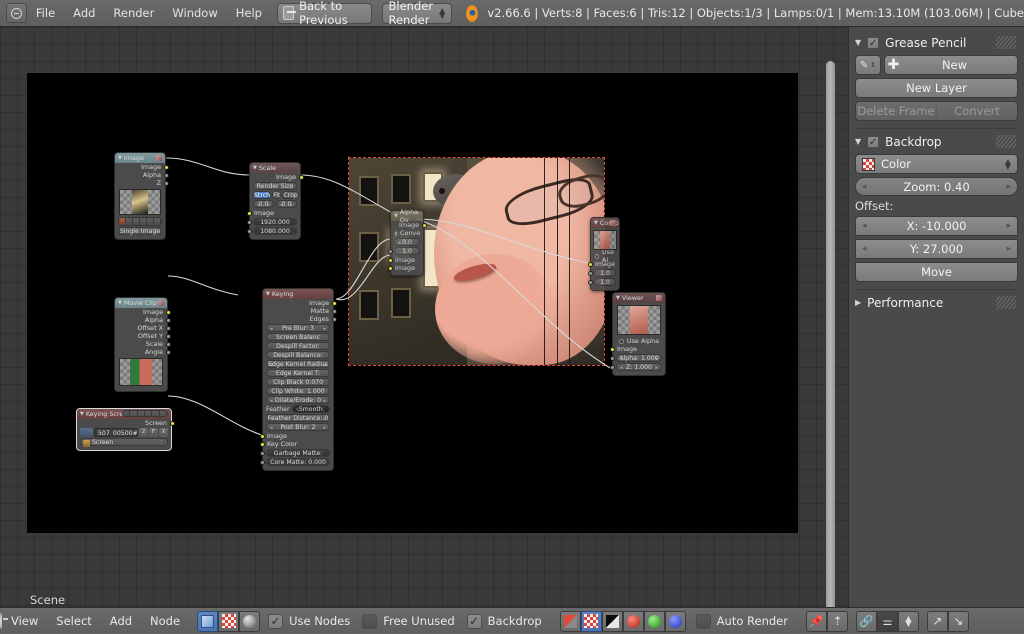 Image resolution: width=1024 pixels, height=634 pixels. What do you see at coordinates (405, 260) in the screenshot?
I see `node-alpha-over-in-image1: Image` at bounding box center [405, 260].